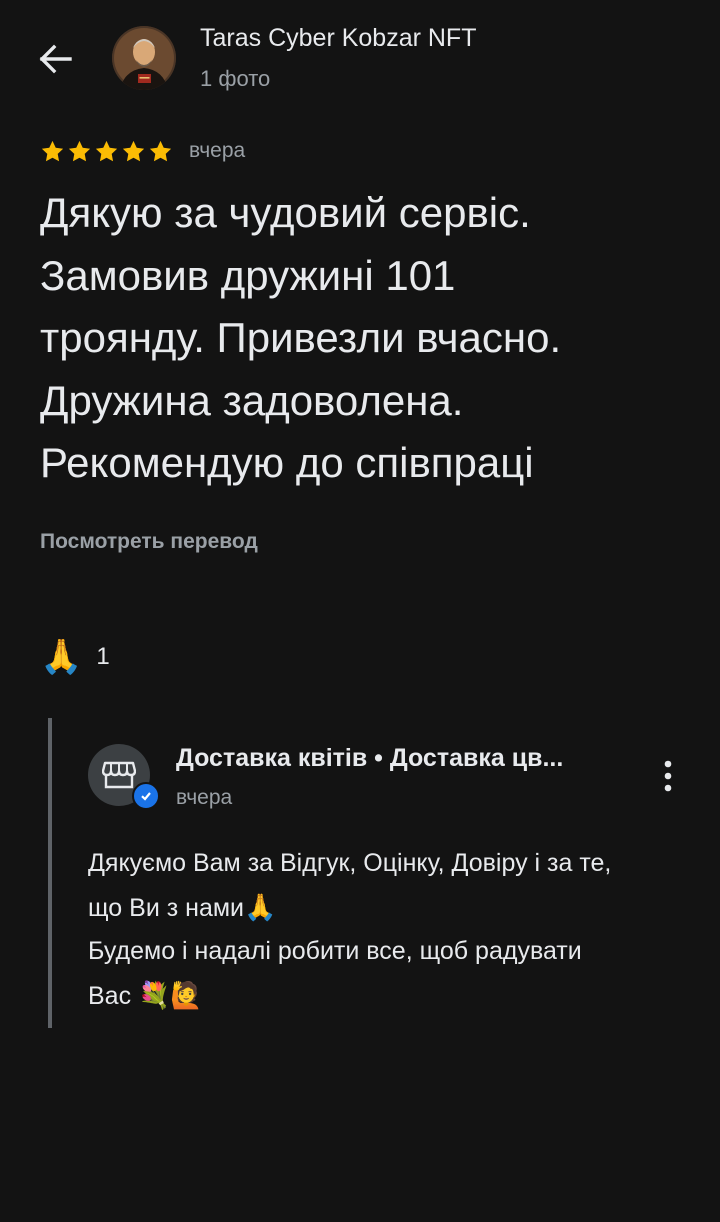 This screenshot has height=1222, width=720. I want to click on rating-row: вчера, so click(142, 151).